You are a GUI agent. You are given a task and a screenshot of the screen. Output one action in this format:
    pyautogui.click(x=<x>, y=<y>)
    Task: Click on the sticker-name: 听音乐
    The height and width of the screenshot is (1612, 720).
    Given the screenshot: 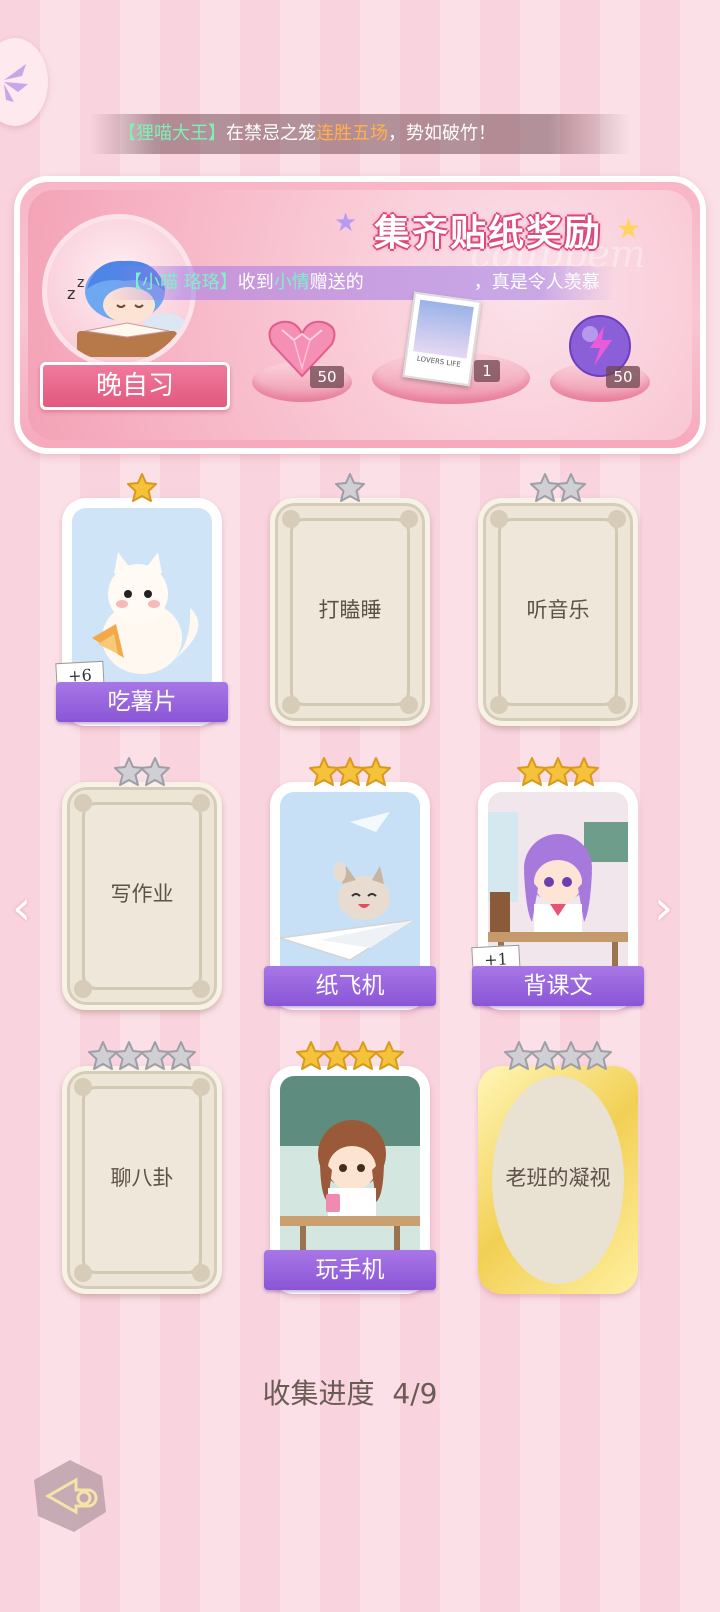 What is the action you would take?
    pyautogui.click(x=558, y=610)
    